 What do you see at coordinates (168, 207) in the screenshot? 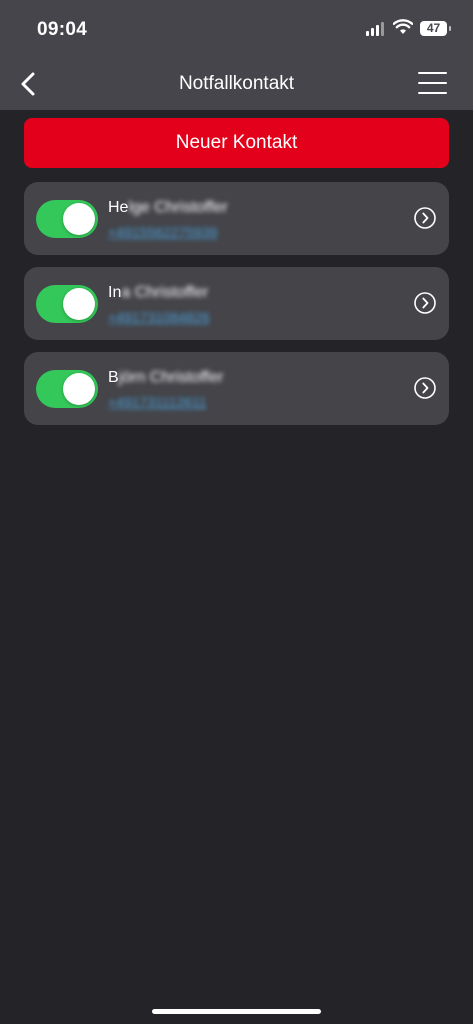
I see `contact-name: Helge Christoffer` at bounding box center [168, 207].